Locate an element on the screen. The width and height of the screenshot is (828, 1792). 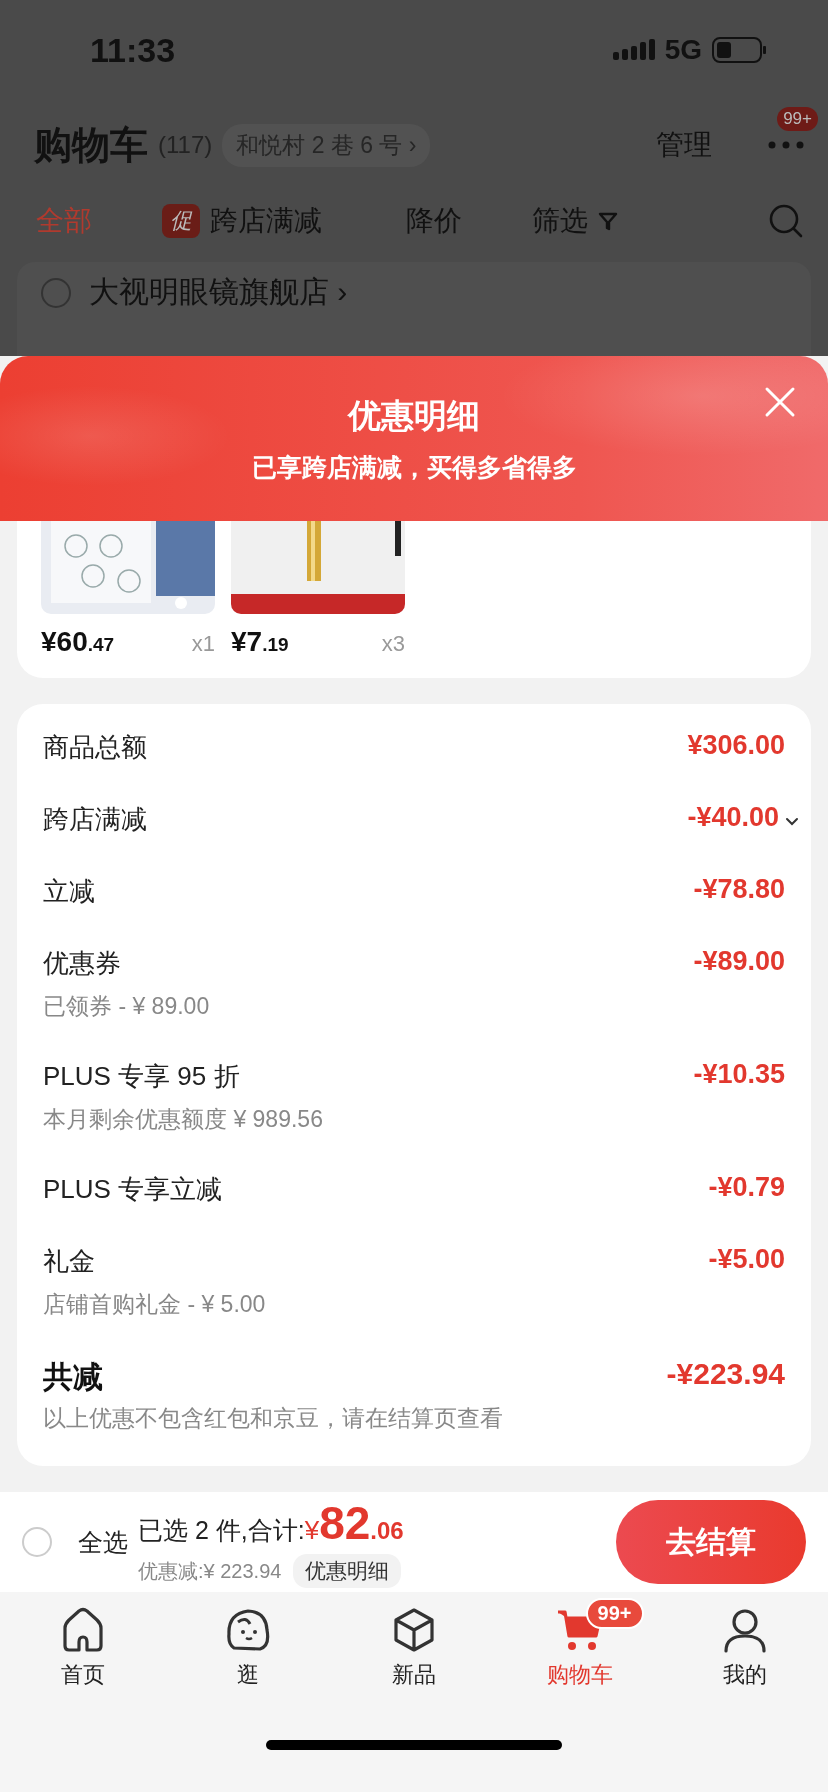
detail-label: 商品总额 is located at coordinates (95, 747).